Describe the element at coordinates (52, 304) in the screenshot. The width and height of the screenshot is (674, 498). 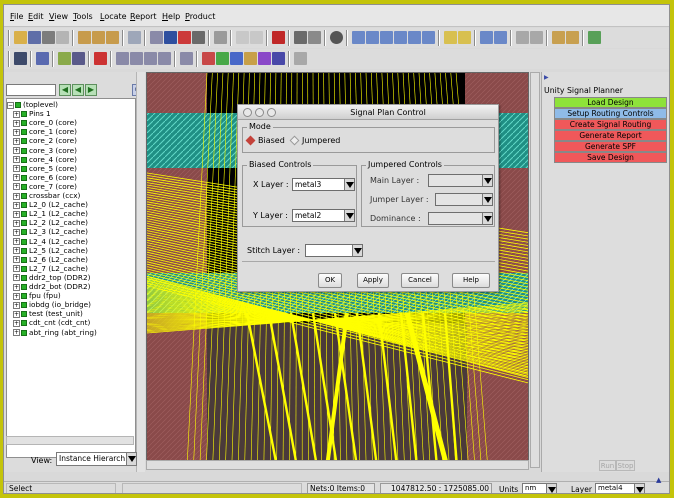
I see `tree-item: + iobdg (io_bridge)` at that location.